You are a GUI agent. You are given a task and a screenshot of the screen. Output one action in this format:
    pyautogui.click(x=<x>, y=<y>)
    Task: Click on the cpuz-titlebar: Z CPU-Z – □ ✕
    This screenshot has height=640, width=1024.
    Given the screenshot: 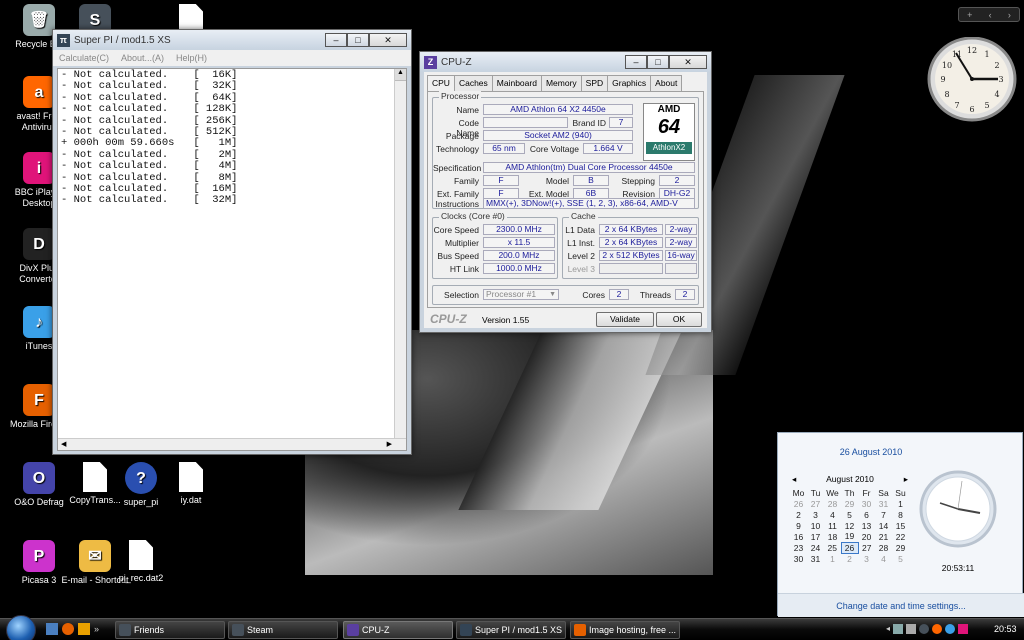 What is the action you would take?
    pyautogui.click(x=565, y=62)
    